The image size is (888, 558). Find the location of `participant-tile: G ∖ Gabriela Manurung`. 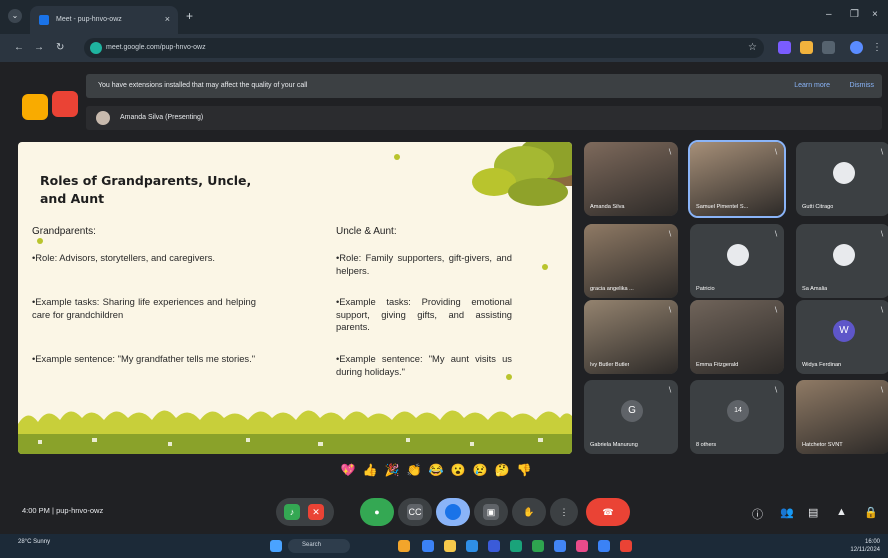

participant-tile: G ∖ Gabriela Manurung is located at coordinates (631, 417).